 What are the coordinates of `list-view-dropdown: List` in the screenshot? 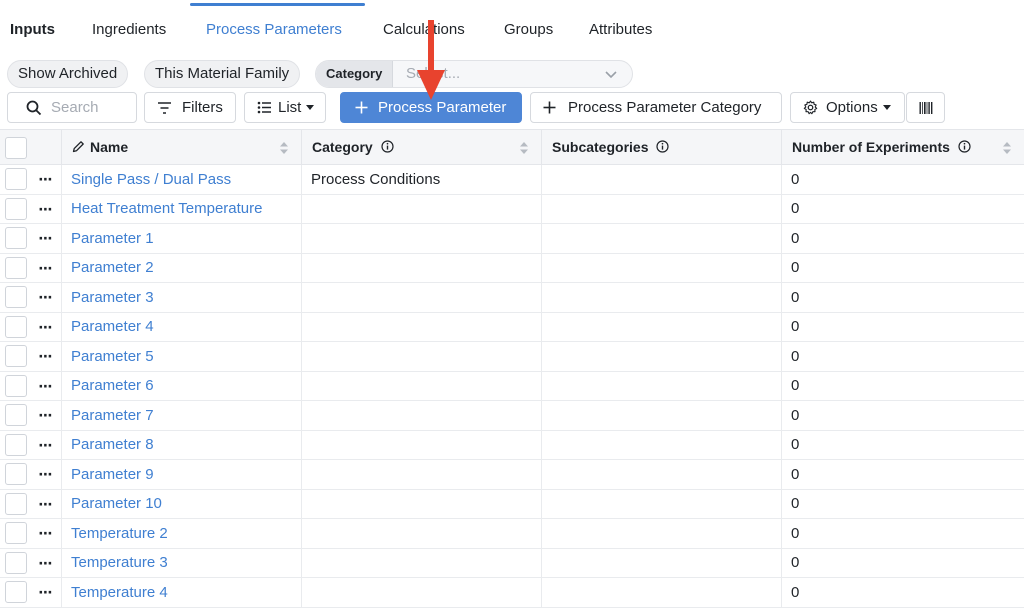 It's located at (285, 107).